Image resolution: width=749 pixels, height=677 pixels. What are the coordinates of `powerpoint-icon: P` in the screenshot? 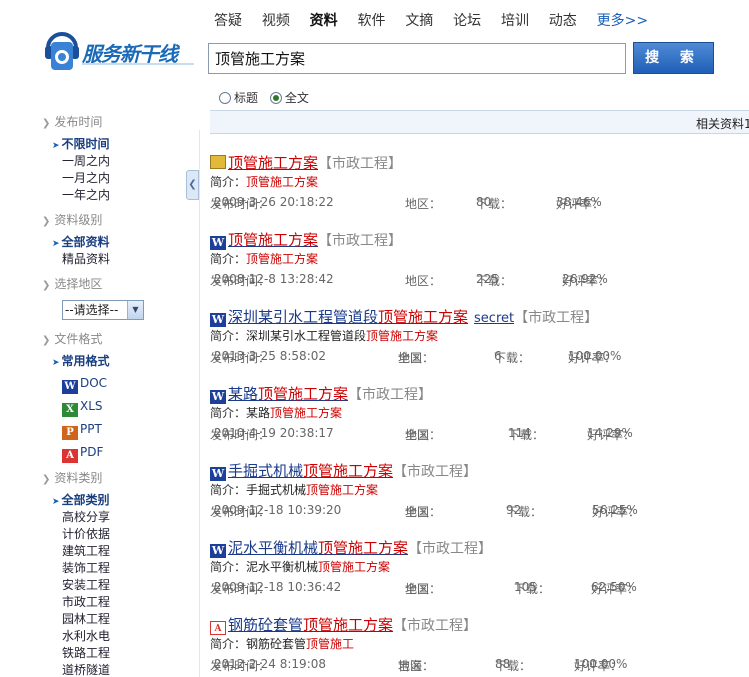 It's located at (70, 433).